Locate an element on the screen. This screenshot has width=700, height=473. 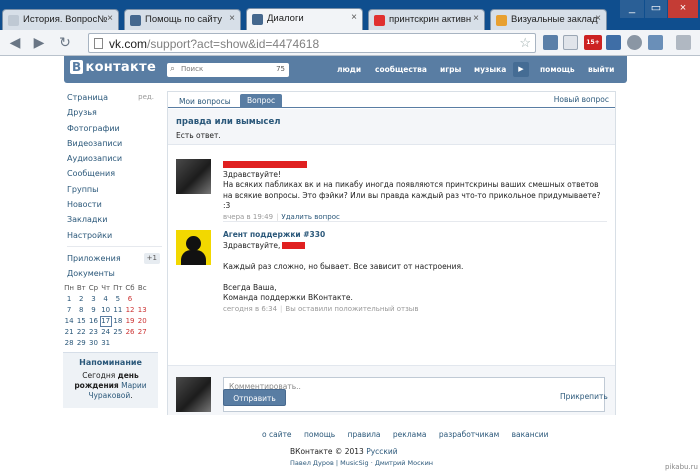
vk-logo-mark: В is located at coordinates (77, 67).